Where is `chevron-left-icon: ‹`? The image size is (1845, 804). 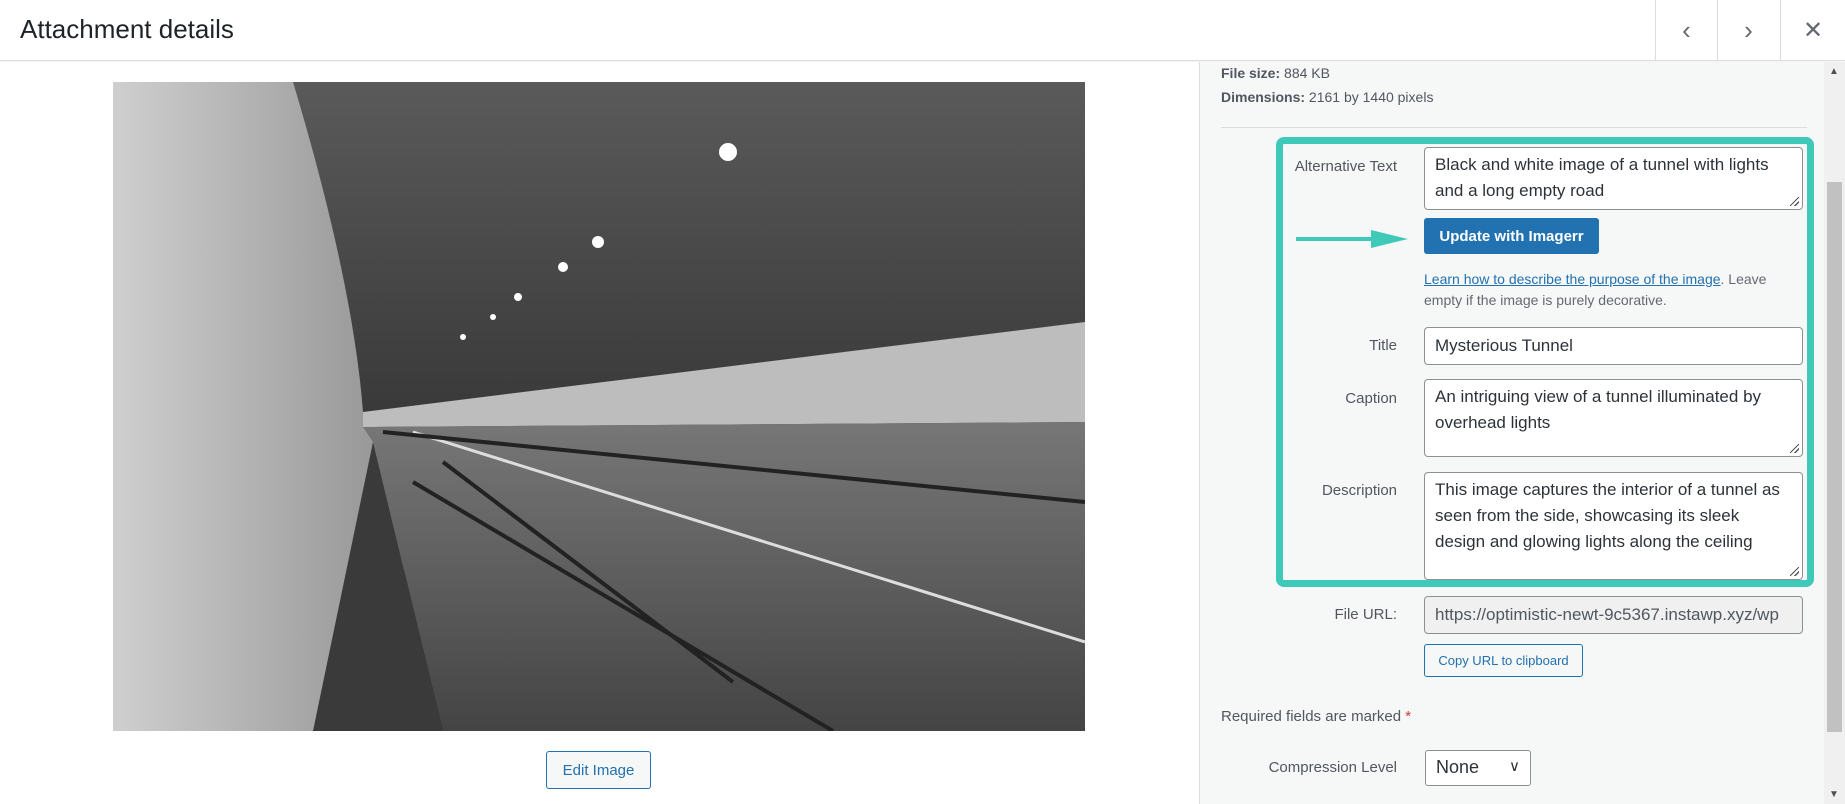
chevron-left-icon: ‹ is located at coordinates (1686, 30).